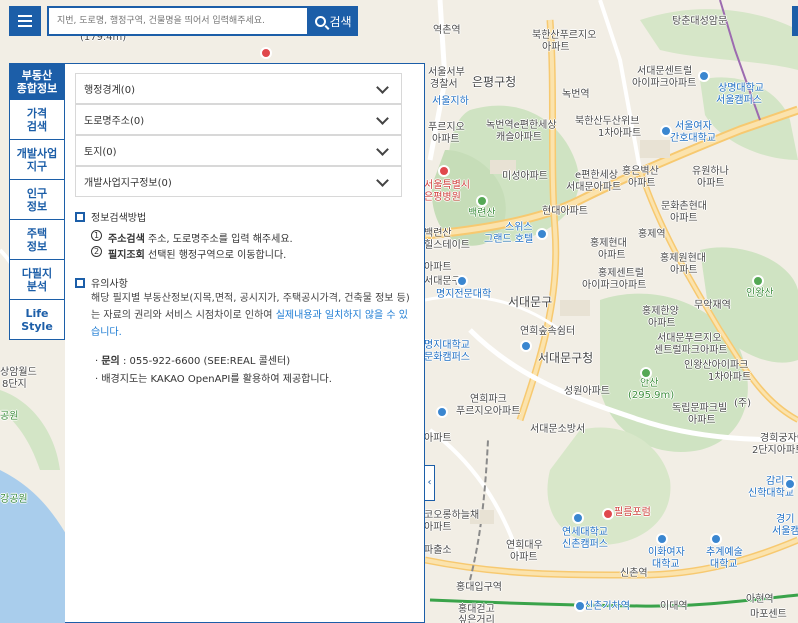 This screenshot has height=623, width=798. What do you see at coordinates (519, 227) in the screenshot?
I see `map-label: 스위스` at bounding box center [519, 227].